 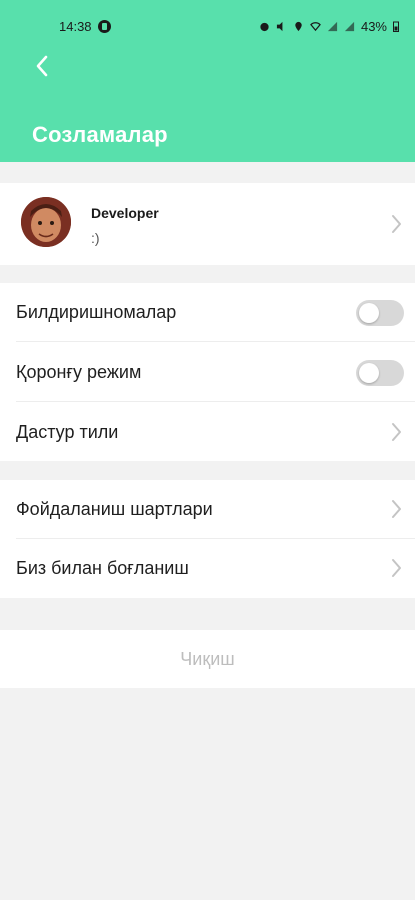 What do you see at coordinates (380, 373) in the screenshot?
I see `dark-mode-toggle` at bounding box center [380, 373].